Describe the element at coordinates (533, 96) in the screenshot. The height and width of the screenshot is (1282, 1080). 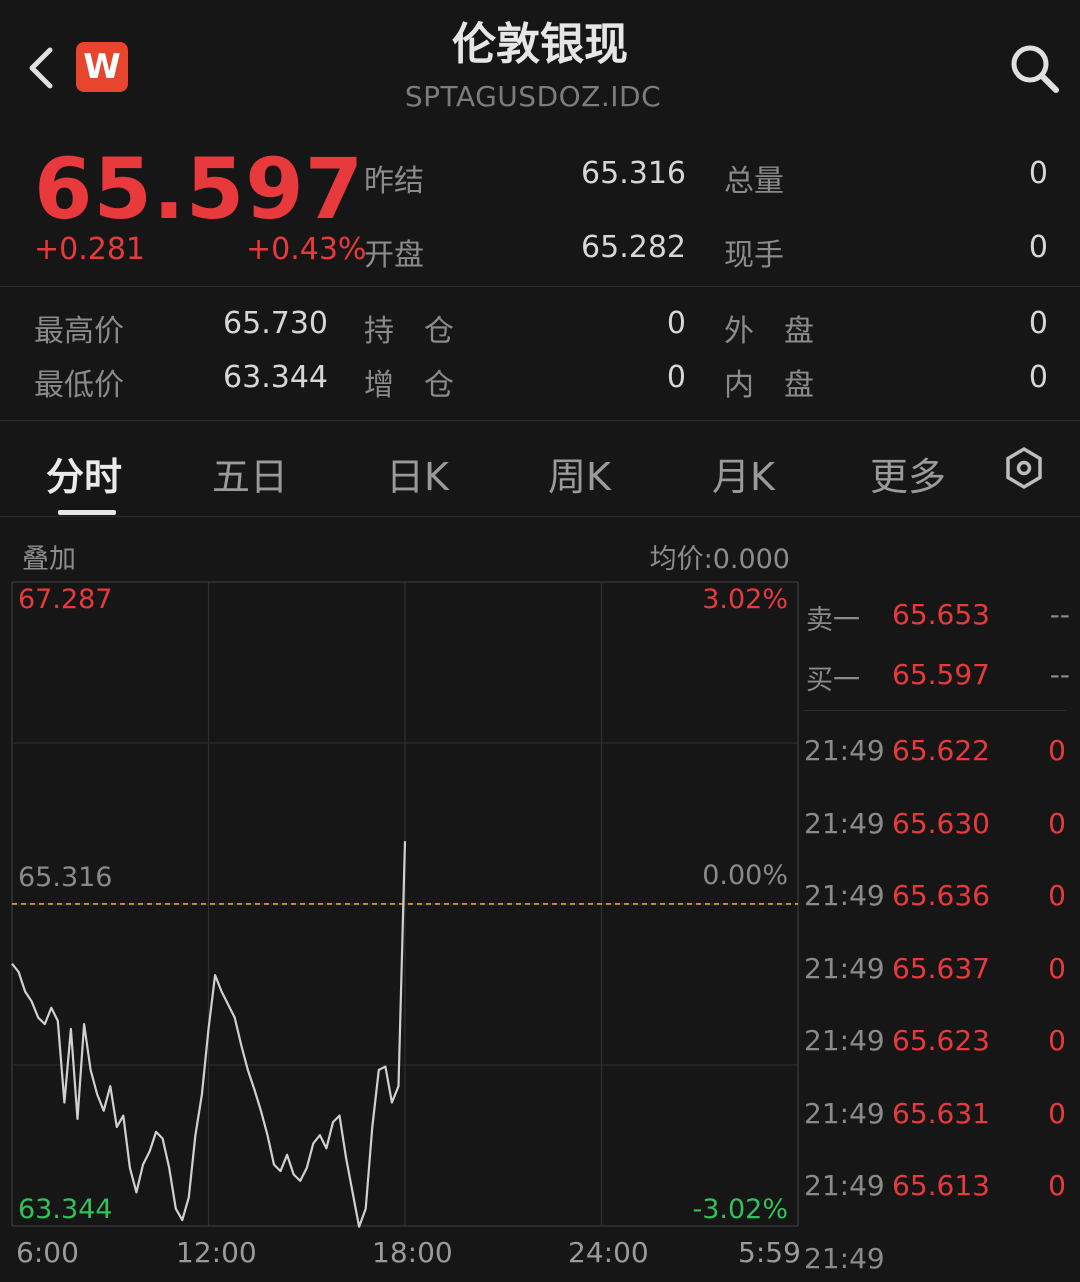
I see `symbol-code: SPTAGUSDOZ.IDC` at that location.